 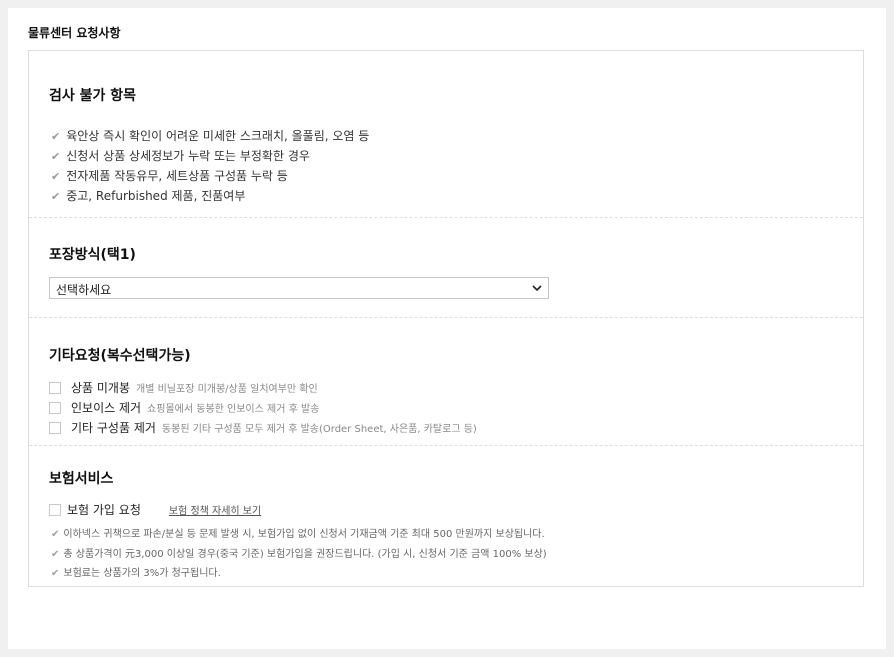 What do you see at coordinates (136, 573) in the screenshot?
I see `insurance-note: ✔ 보험료는 상품가의 3%가 청구됩니다.` at bounding box center [136, 573].